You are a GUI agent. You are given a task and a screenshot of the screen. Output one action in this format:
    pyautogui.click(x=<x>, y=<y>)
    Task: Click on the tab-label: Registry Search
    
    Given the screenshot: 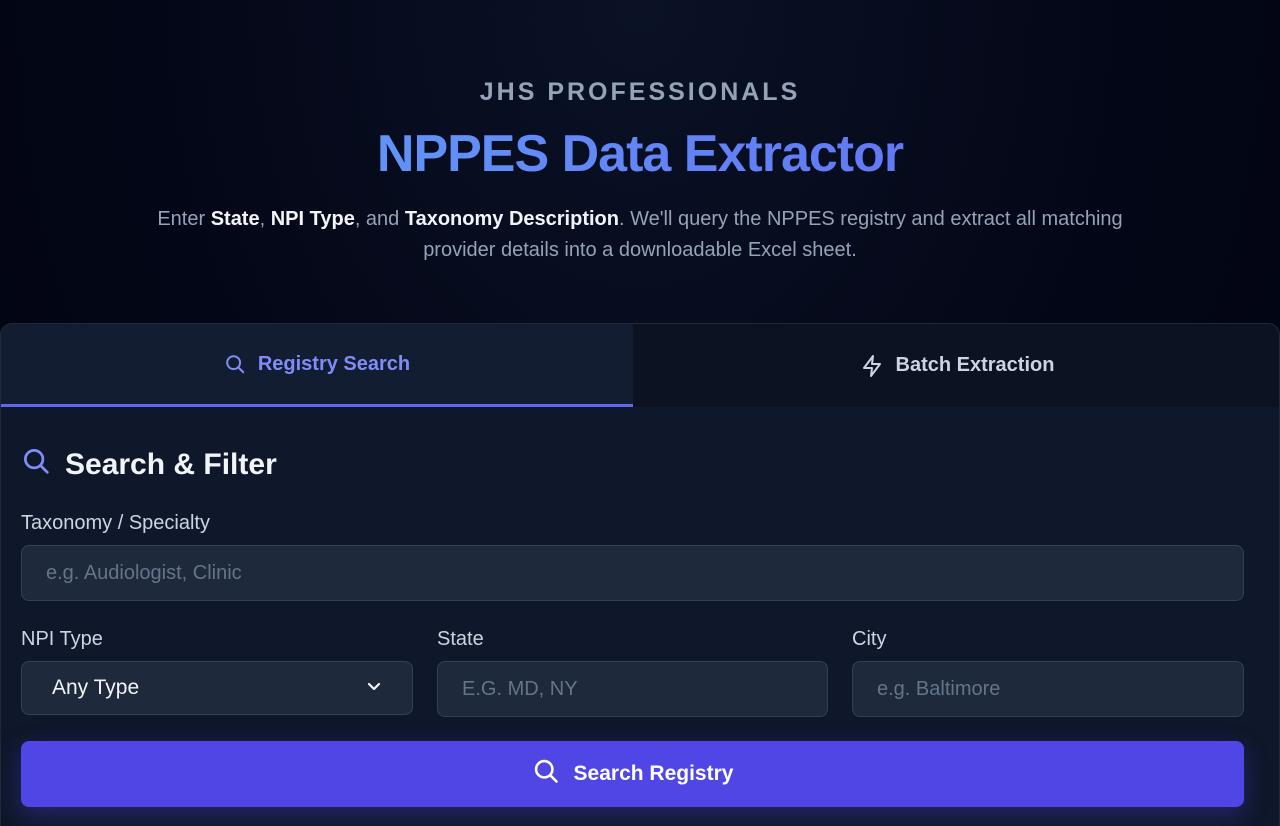 What is the action you would take?
    pyautogui.click(x=334, y=363)
    